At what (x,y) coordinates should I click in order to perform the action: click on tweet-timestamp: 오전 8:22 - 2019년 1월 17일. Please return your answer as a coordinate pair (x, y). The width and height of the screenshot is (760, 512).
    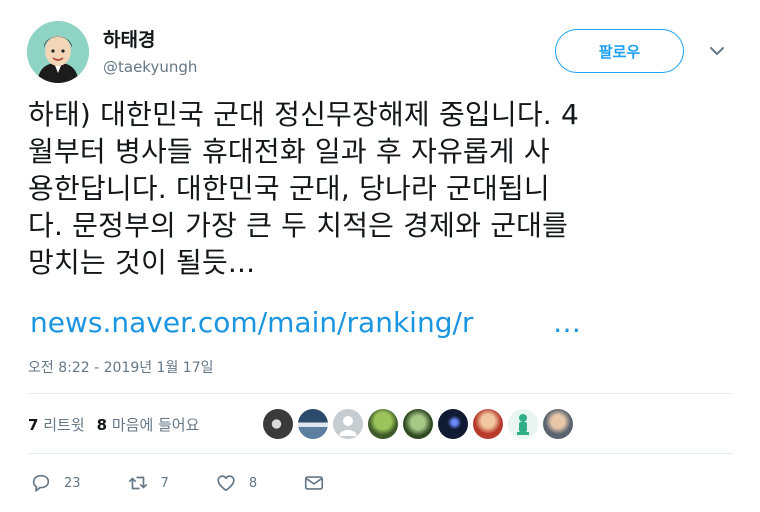
    Looking at the image, I should click on (121, 367).